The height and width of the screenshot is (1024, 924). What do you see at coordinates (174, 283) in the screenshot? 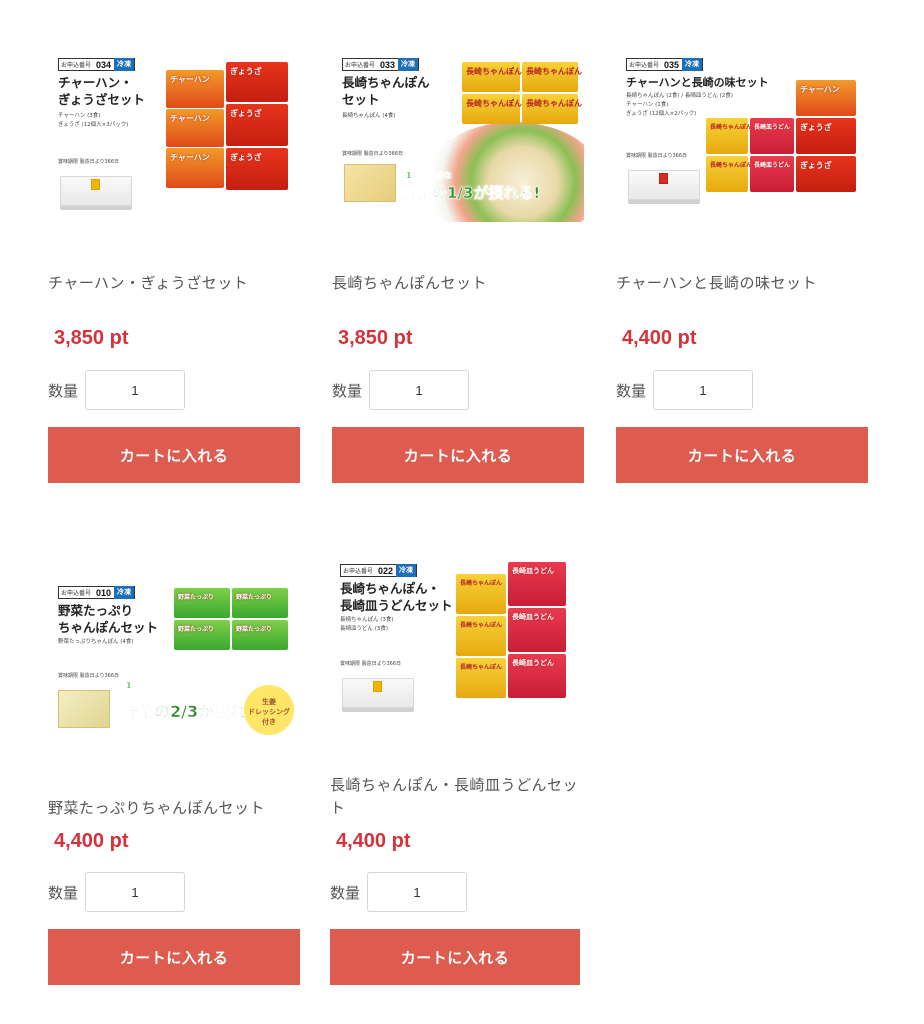
I see `product-name: チャーハン・ぎょうざセット` at bounding box center [174, 283].